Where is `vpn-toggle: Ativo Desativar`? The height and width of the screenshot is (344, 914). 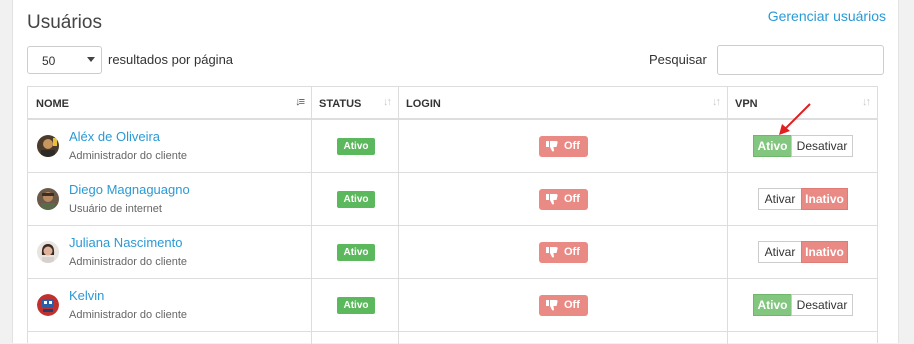
vpn-toggle: Ativo Desativar is located at coordinates (803, 305).